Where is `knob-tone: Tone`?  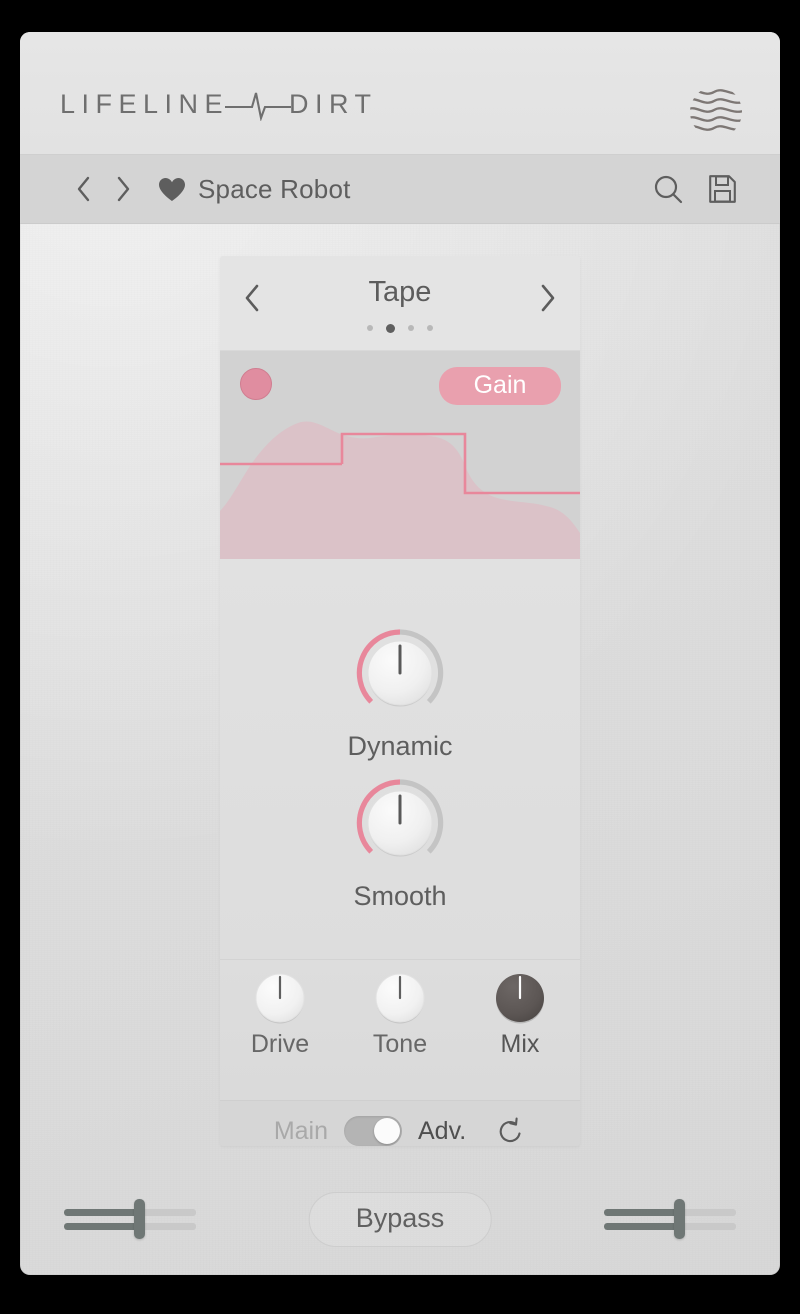 knob-tone: Tone is located at coordinates (400, 1014).